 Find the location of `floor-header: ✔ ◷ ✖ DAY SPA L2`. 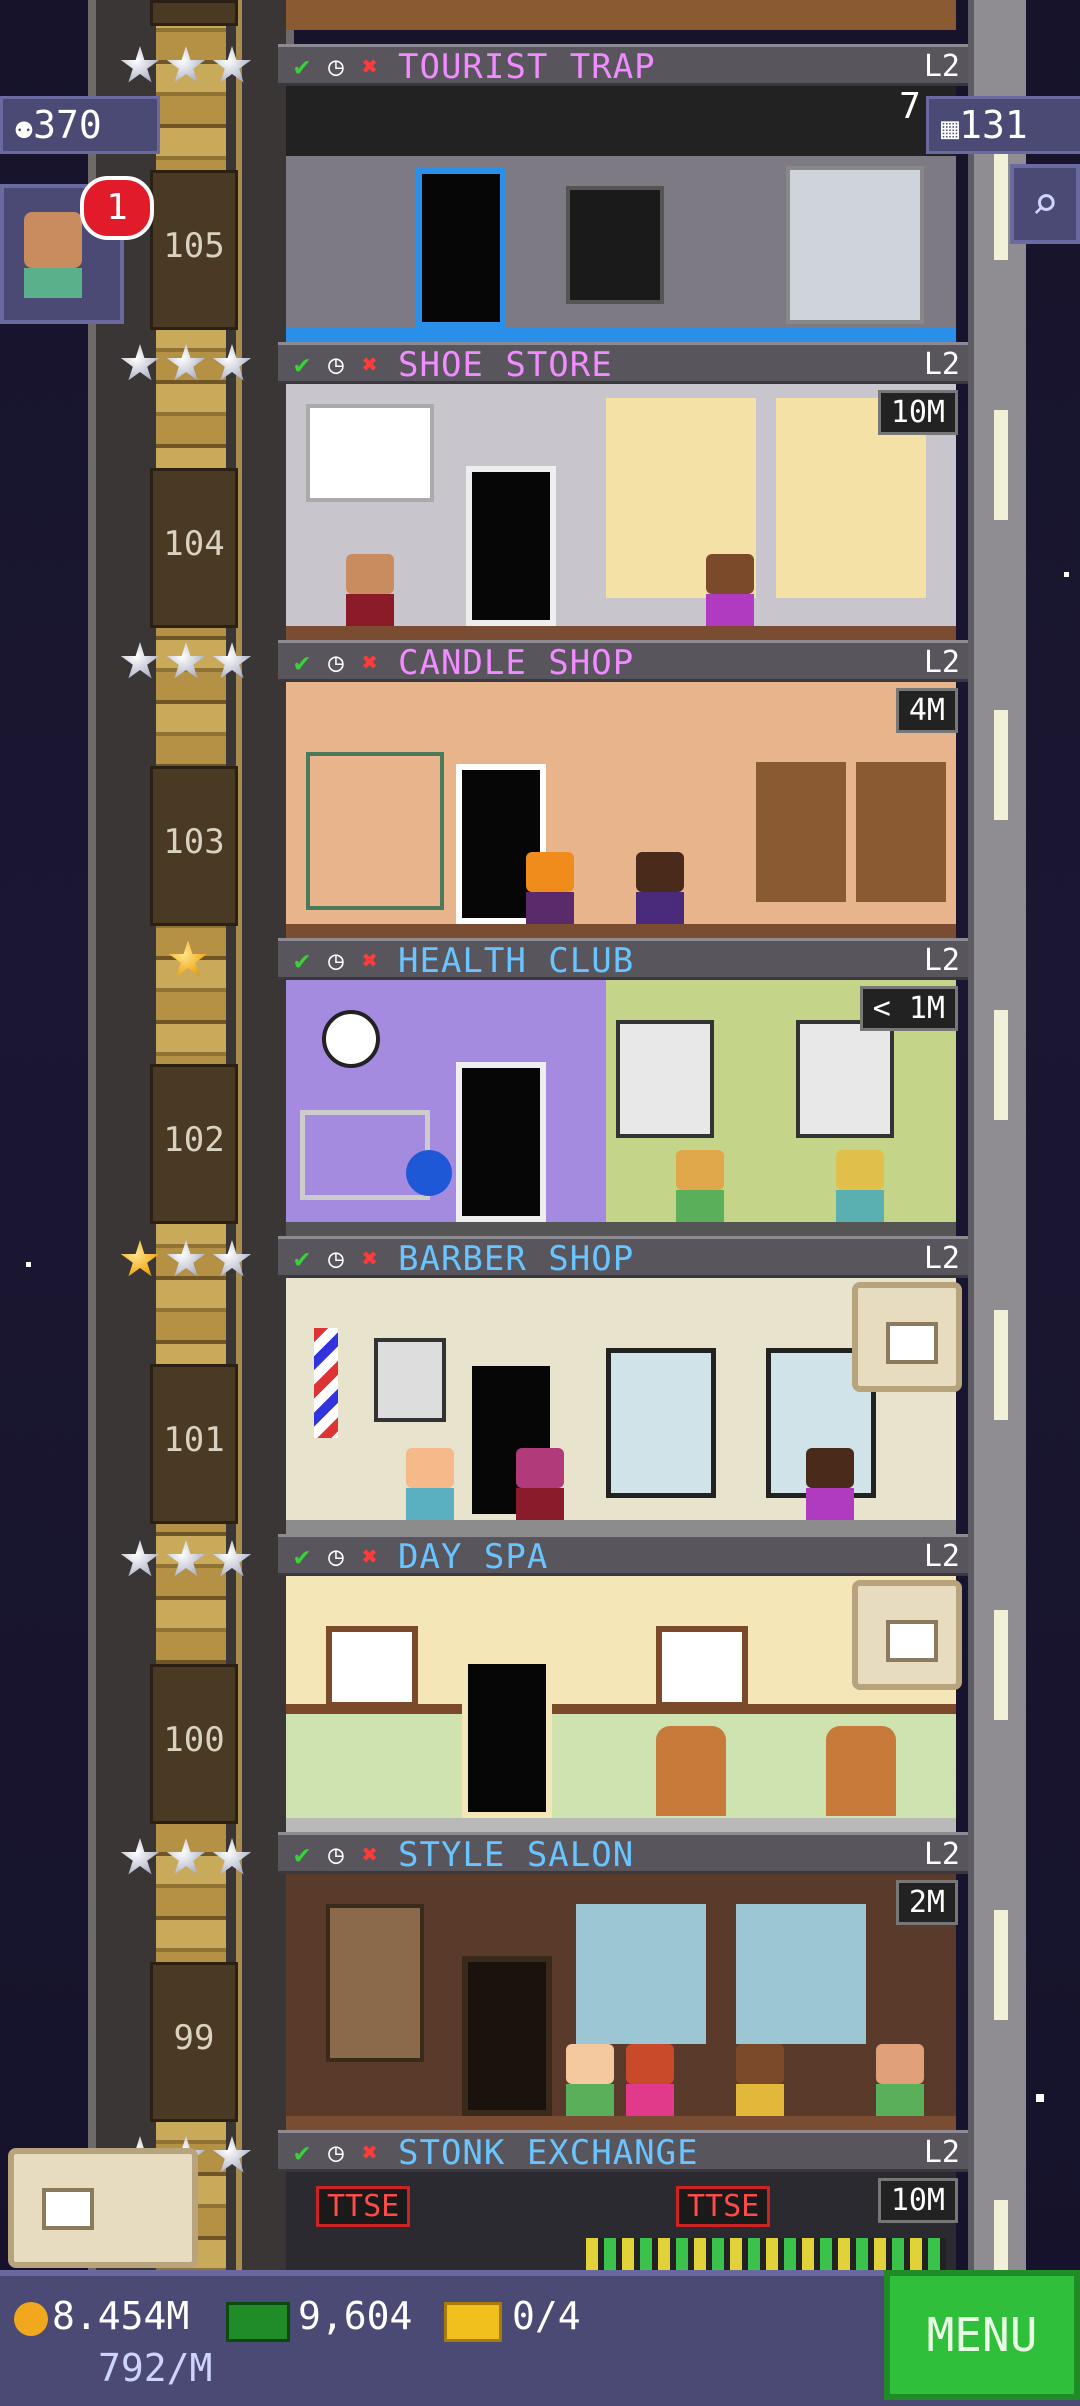

floor-header: ✔ ◷ ✖ DAY SPA L2 is located at coordinates (623, 1555).